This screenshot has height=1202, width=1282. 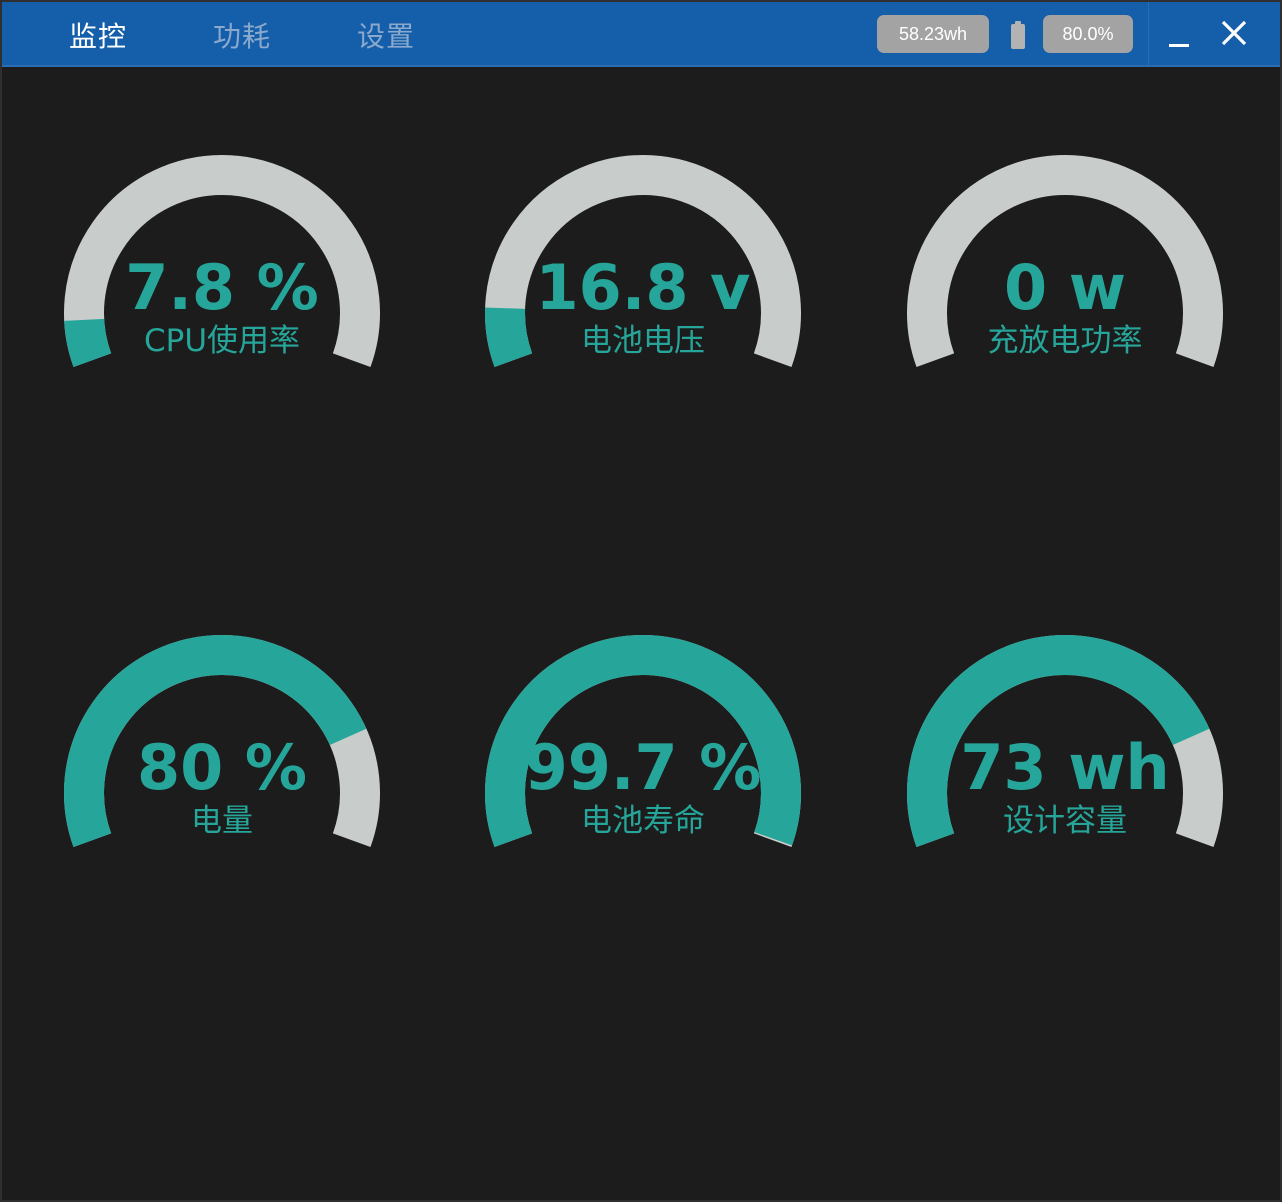 I want to click on tab-power-consumption: 功耗, so click(x=242, y=33).